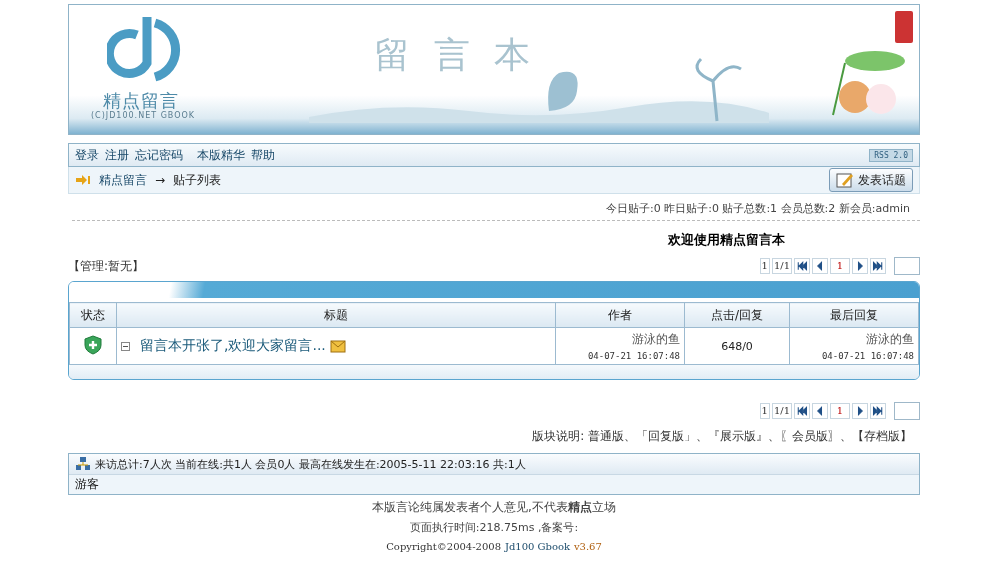 The width and height of the screenshot is (1007, 567). I want to click on column-header: 状态, so click(93, 315).